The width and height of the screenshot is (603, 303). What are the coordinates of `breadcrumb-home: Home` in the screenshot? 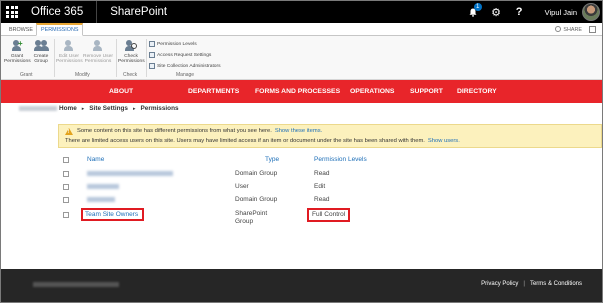 It's located at (68, 108).